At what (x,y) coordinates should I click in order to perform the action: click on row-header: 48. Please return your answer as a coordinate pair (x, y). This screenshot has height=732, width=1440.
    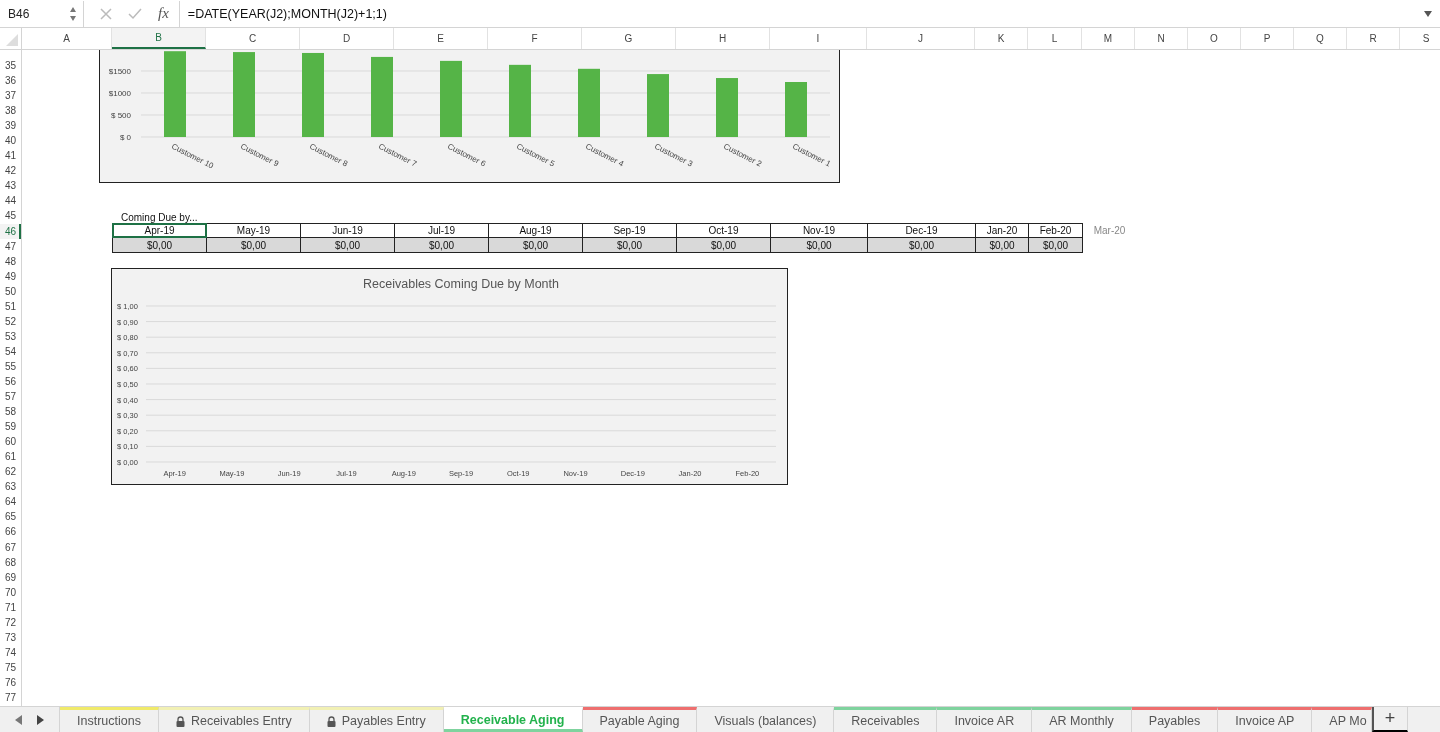
    Looking at the image, I should click on (10, 261).